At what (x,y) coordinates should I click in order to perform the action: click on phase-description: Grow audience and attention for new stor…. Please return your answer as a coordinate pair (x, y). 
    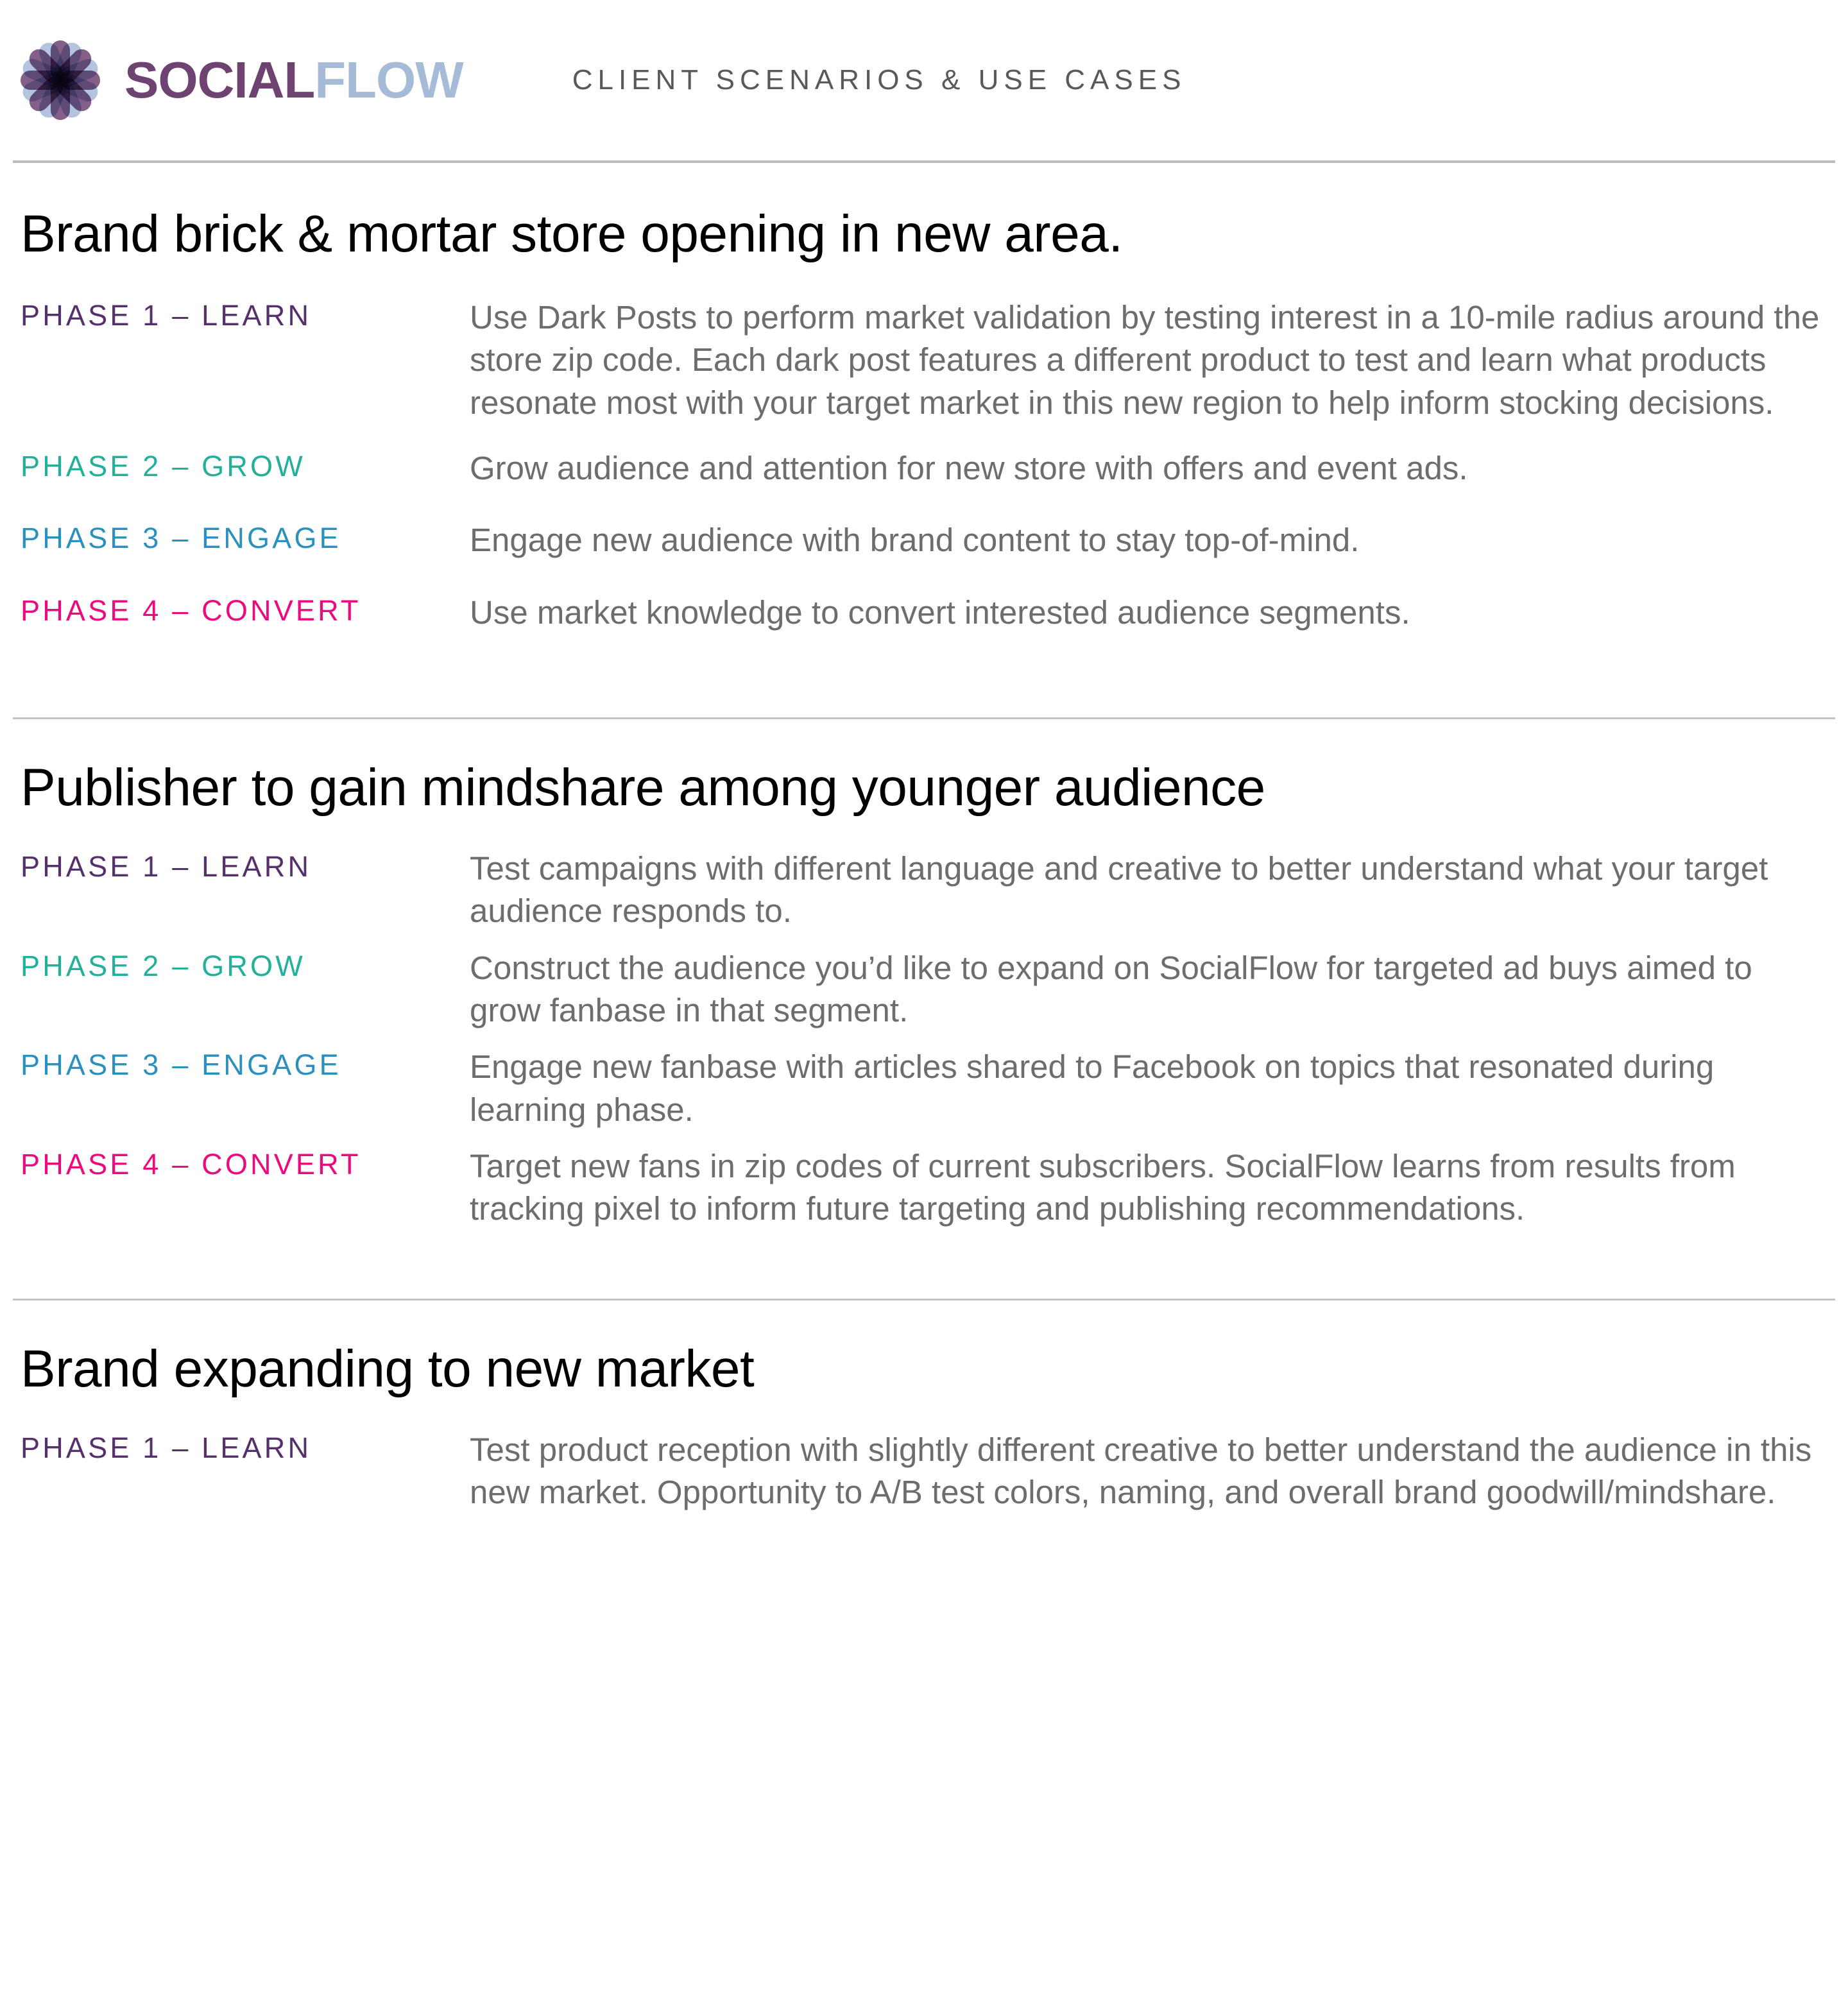
    Looking at the image, I should click on (969, 468).